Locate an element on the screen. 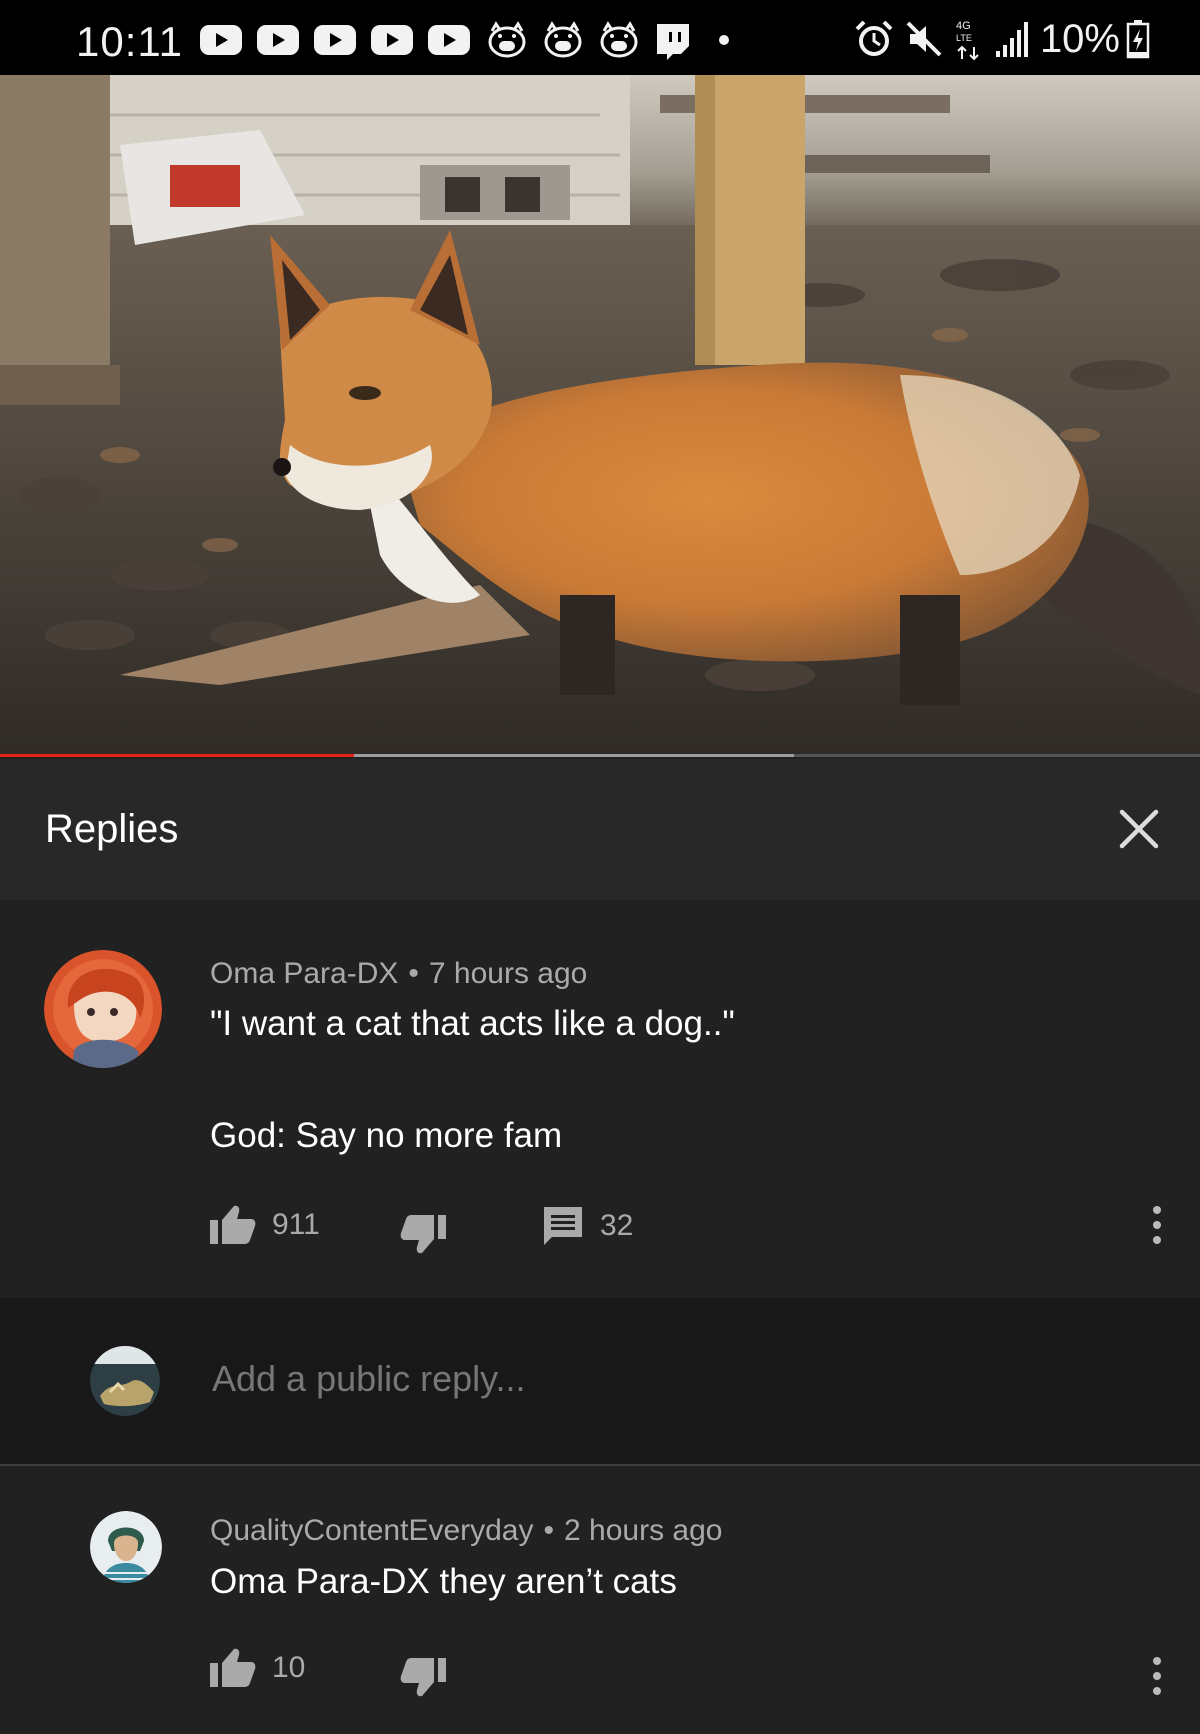 The image size is (1200, 1734). alarm-icon is located at coordinates (874, 38).